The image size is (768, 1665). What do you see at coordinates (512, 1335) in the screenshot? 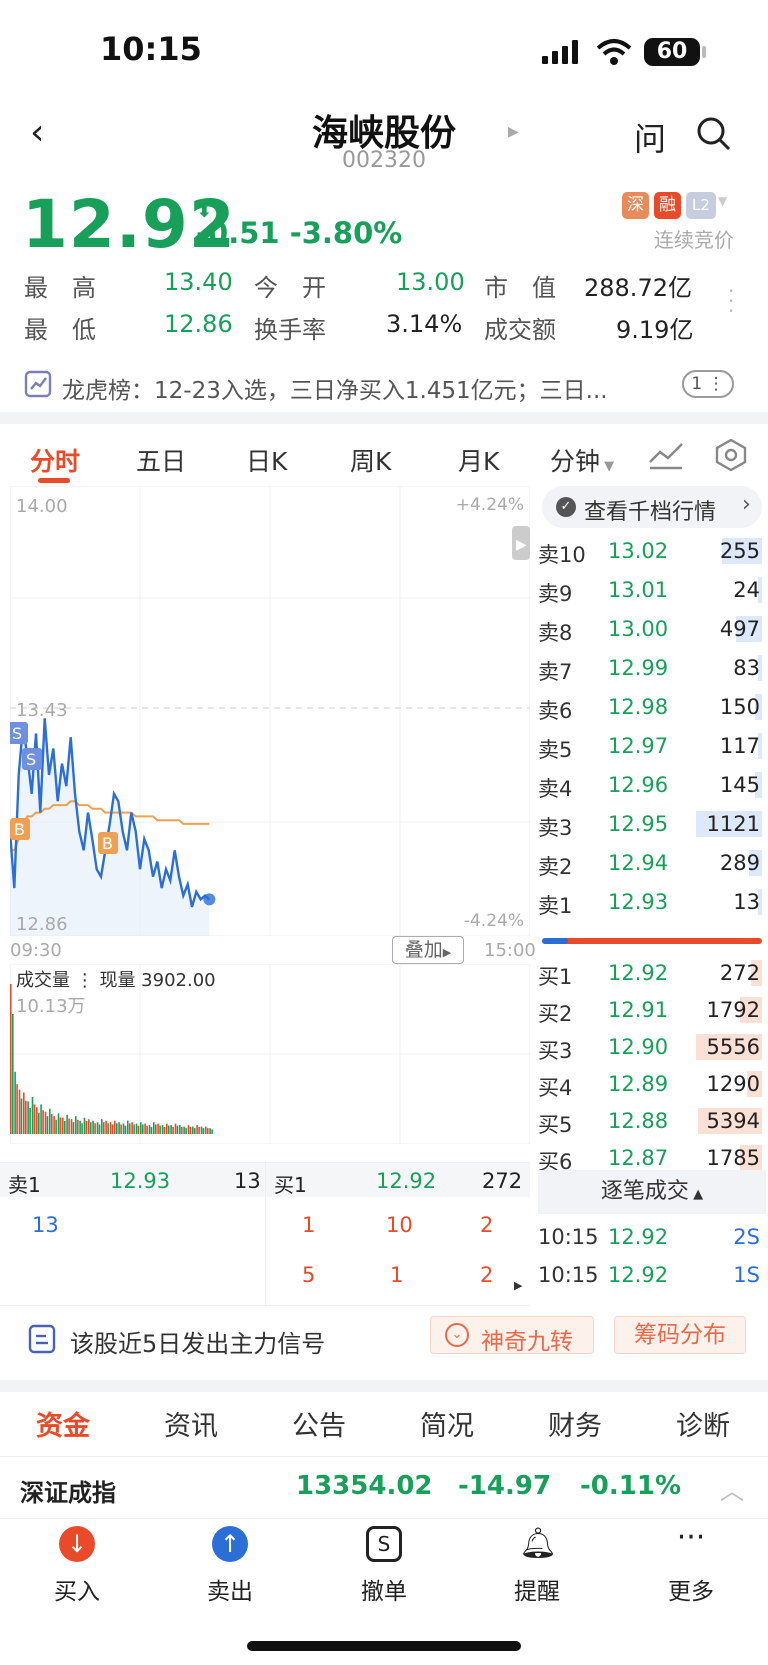
I see `nine-turn-button: ⌄ 神奇九转` at bounding box center [512, 1335].